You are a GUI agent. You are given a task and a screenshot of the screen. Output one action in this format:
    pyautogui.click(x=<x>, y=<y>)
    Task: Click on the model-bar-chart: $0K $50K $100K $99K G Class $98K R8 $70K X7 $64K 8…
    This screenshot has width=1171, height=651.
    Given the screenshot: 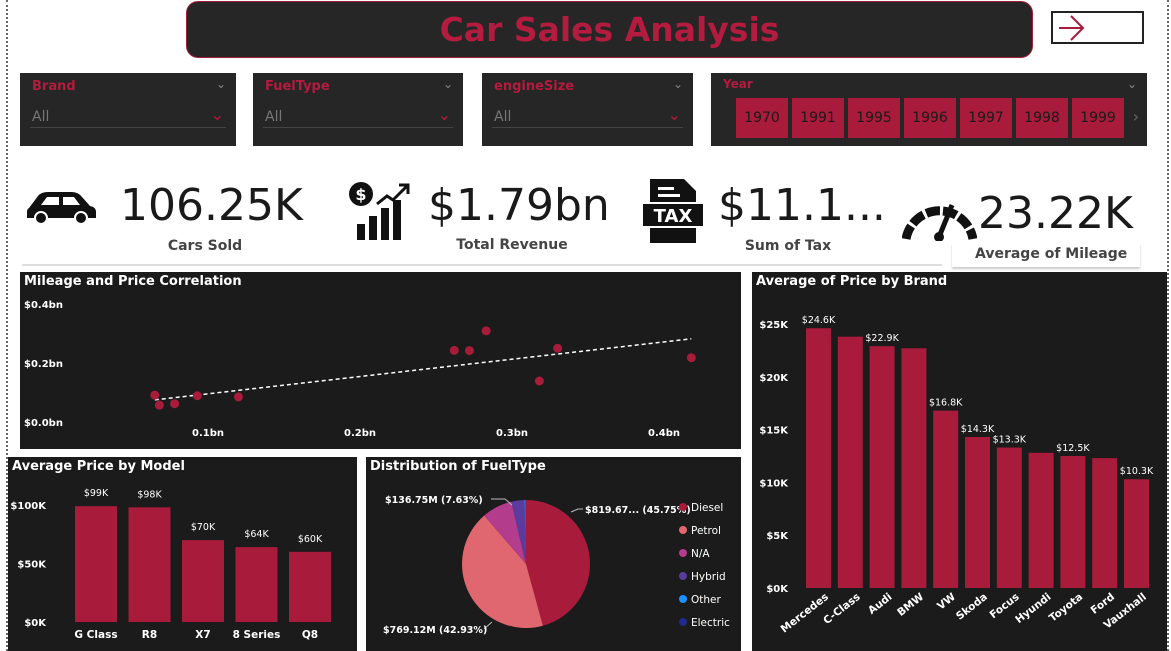 What is the action you would take?
    pyautogui.click(x=170, y=564)
    